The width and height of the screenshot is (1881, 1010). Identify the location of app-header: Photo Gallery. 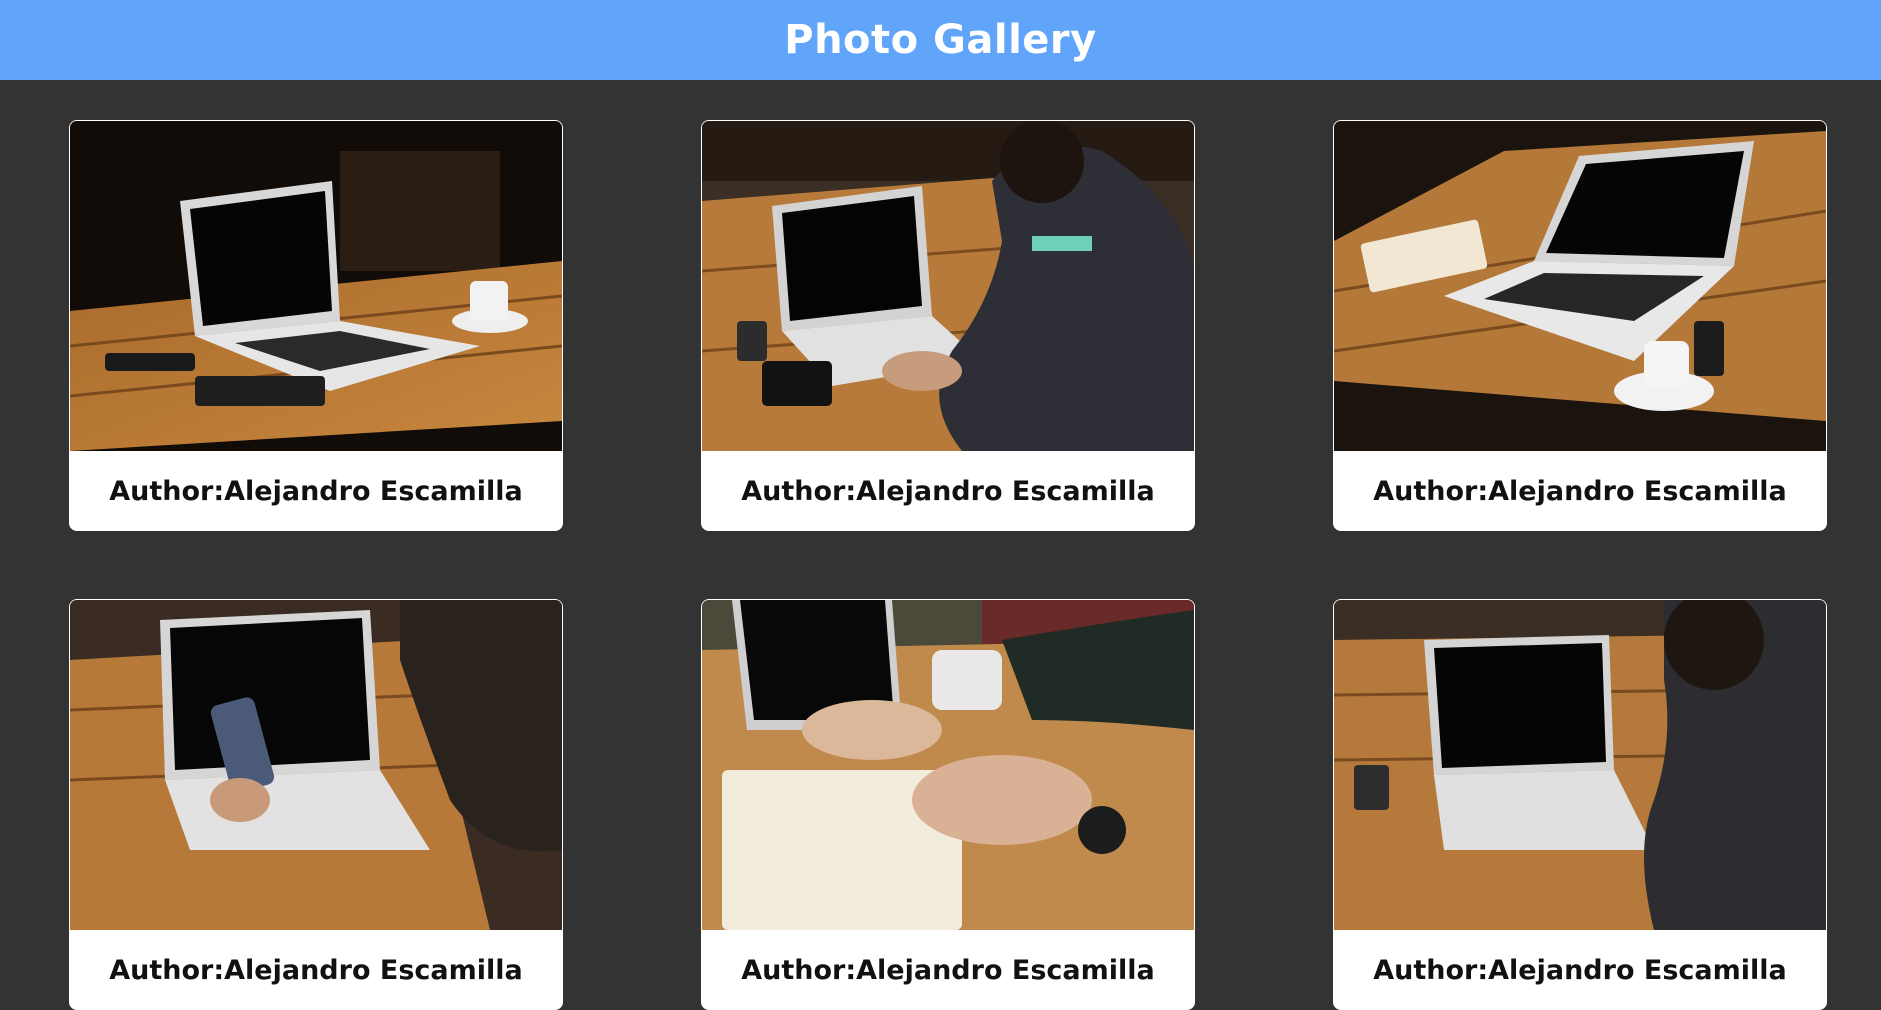
(940, 40).